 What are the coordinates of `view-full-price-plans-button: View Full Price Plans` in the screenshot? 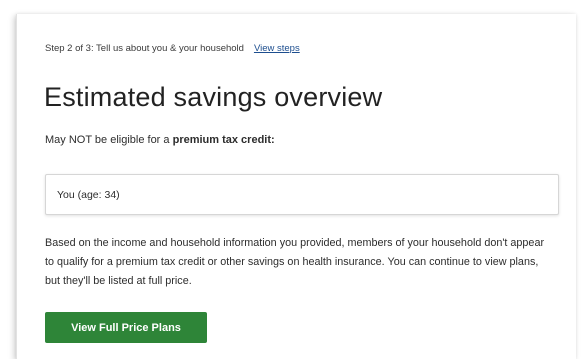 It's located at (126, 327).